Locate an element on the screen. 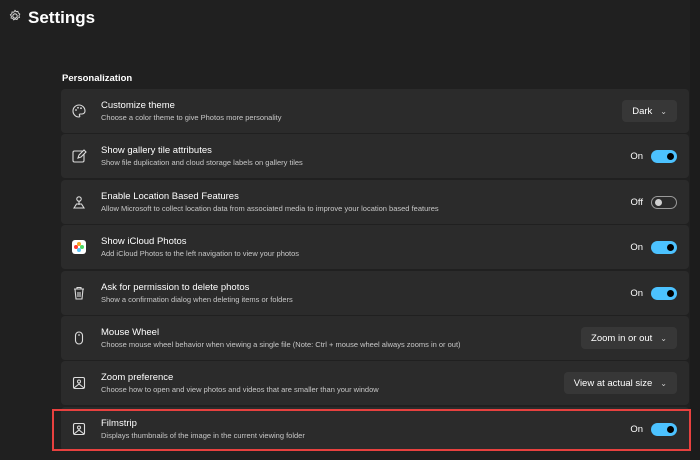  setting-control: View at actual size ⌄ is located at coordinates (620, 383).